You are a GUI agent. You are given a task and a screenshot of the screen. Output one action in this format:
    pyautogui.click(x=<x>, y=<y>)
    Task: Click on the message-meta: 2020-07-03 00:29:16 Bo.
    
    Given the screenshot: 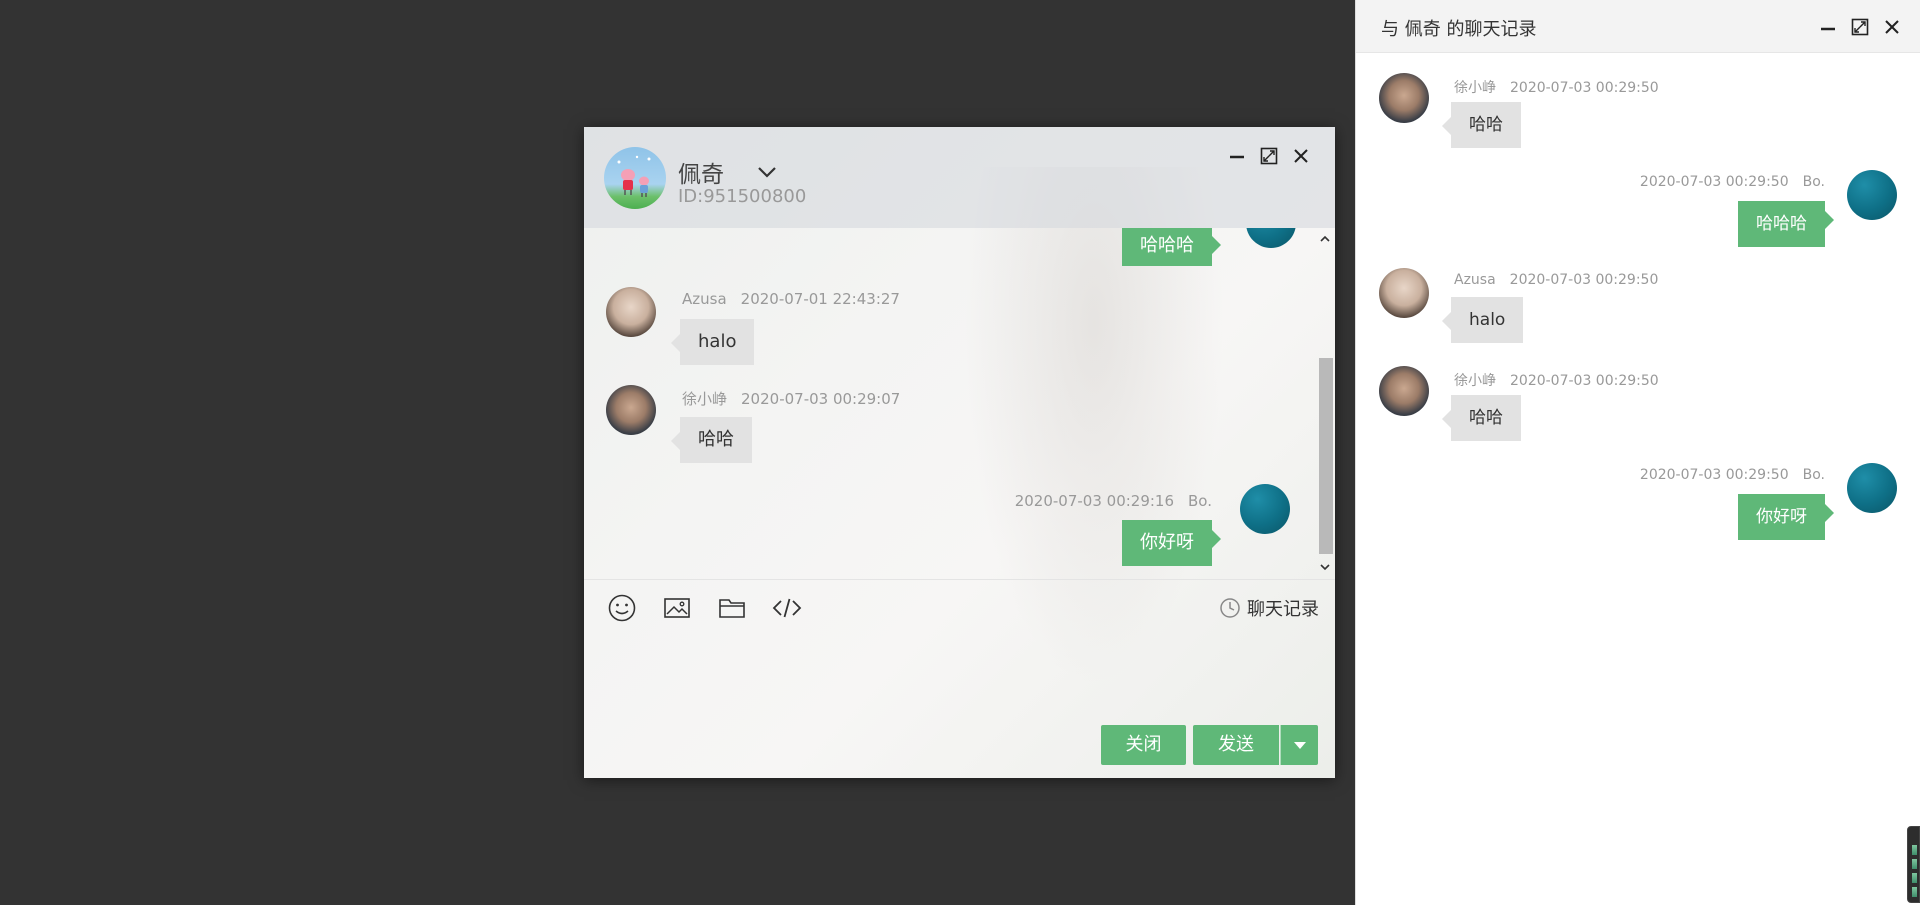 What is the action you would take?
    pyautogui.click(x=1113, y=501)
    